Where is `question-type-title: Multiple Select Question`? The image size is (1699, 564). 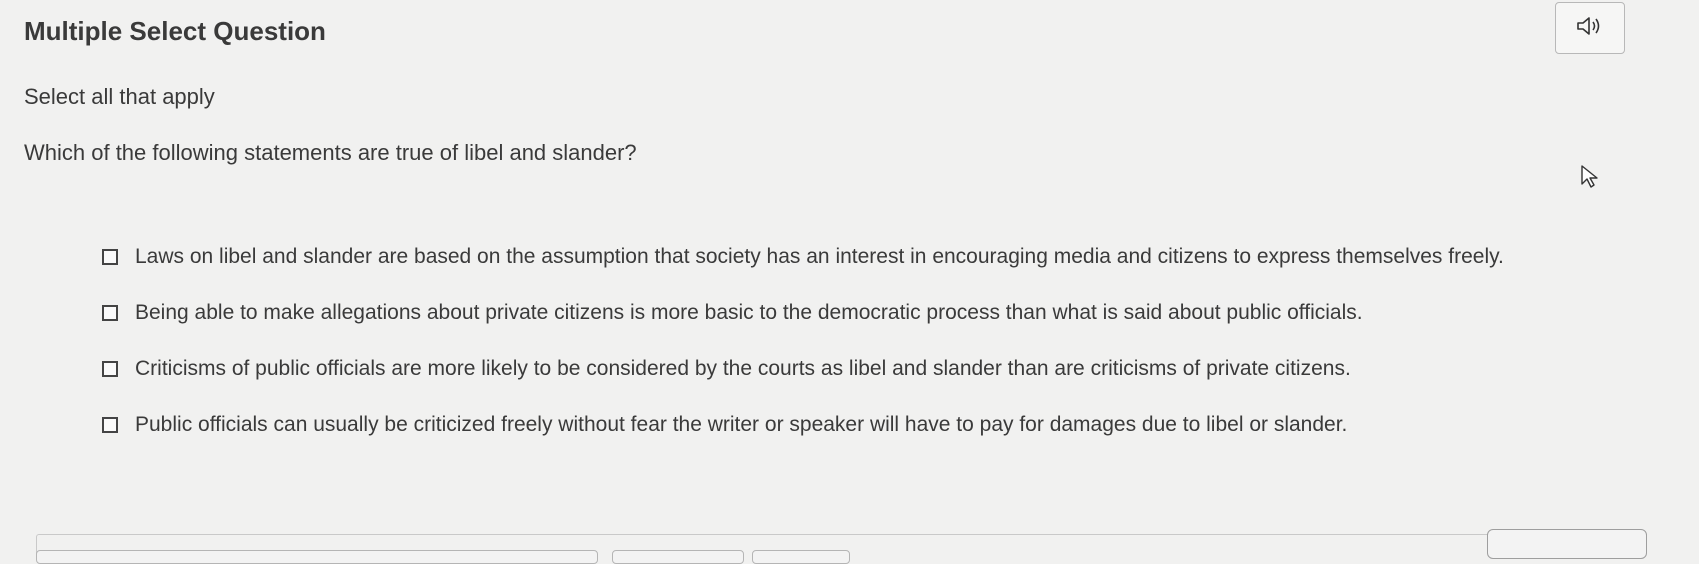 question-type-title: Multiple Select Question is located at coordinates (175, 31).